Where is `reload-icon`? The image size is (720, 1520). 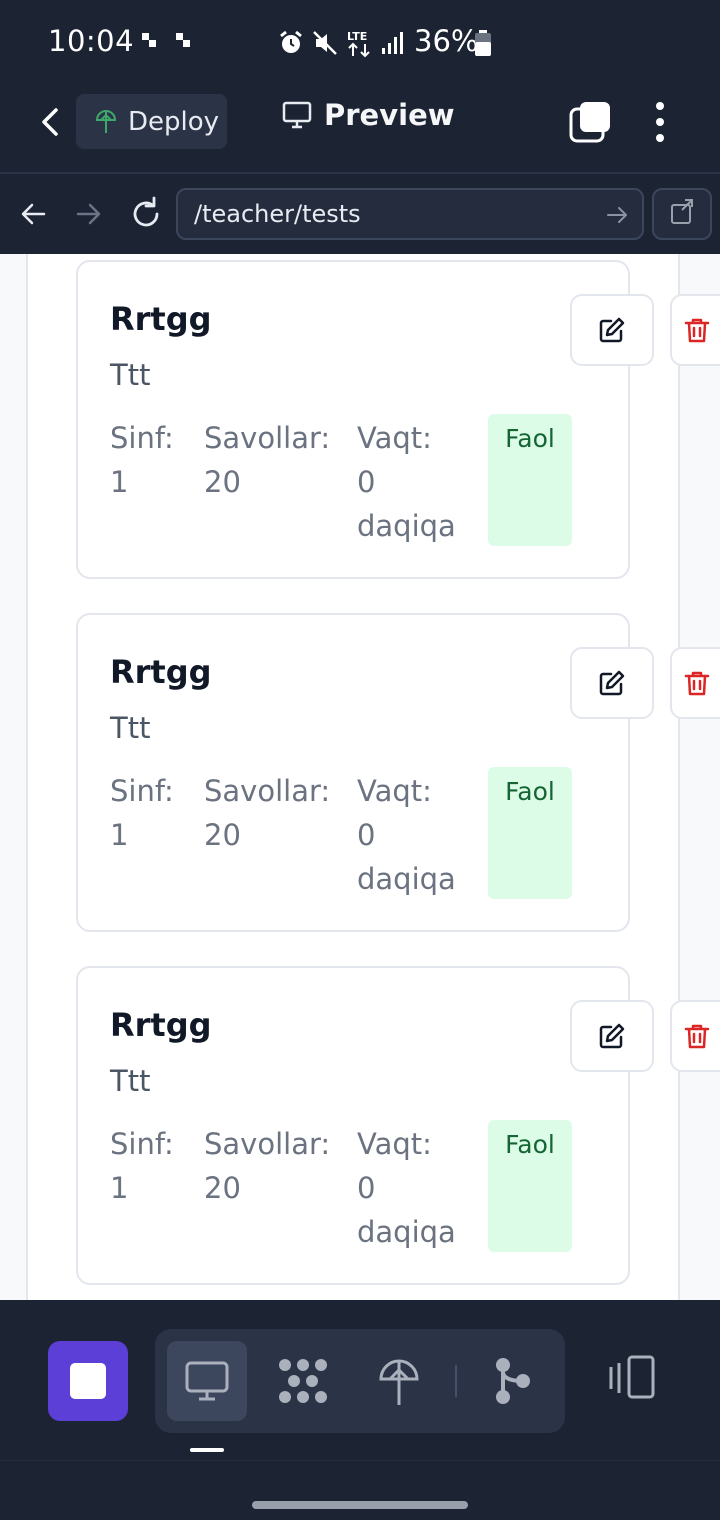 reload-icon is located at coordinates (146, 214).